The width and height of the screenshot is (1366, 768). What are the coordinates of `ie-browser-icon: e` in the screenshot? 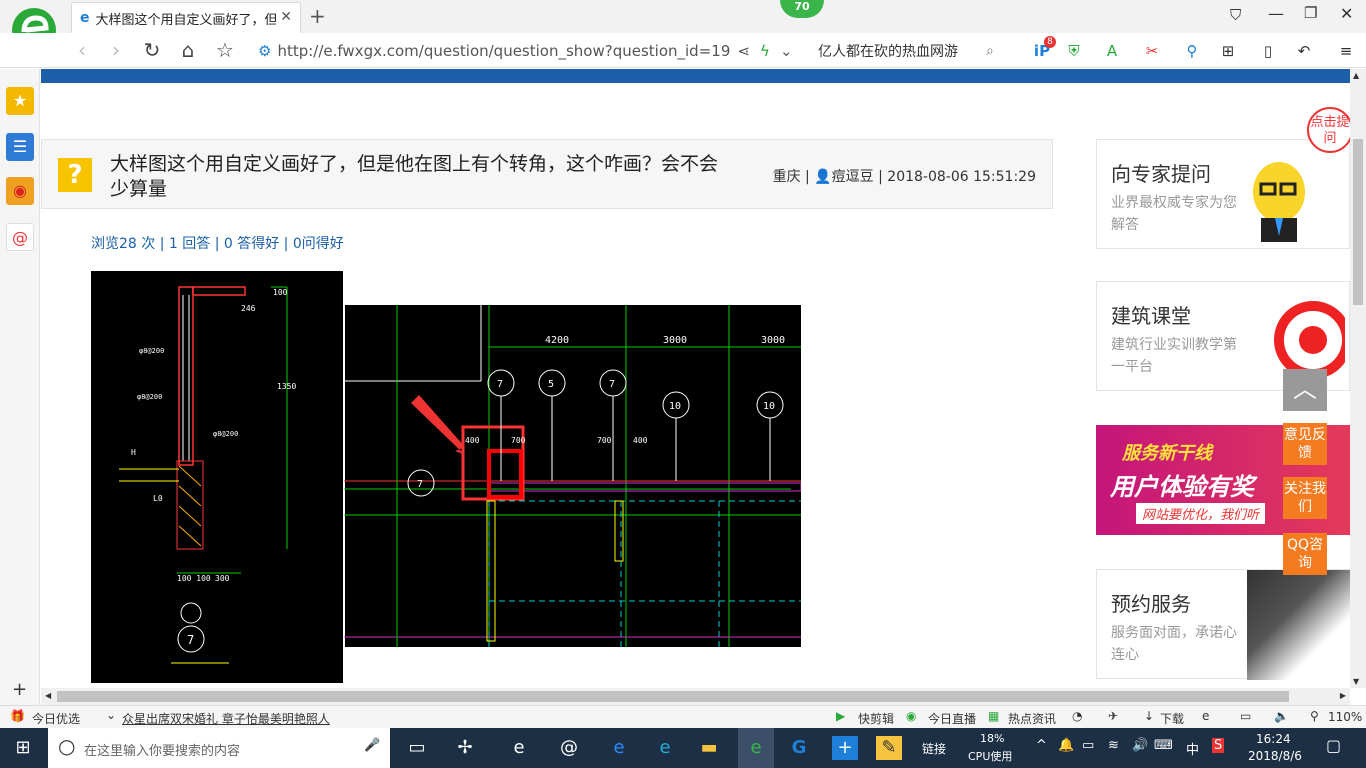 It's located at (519, 748).